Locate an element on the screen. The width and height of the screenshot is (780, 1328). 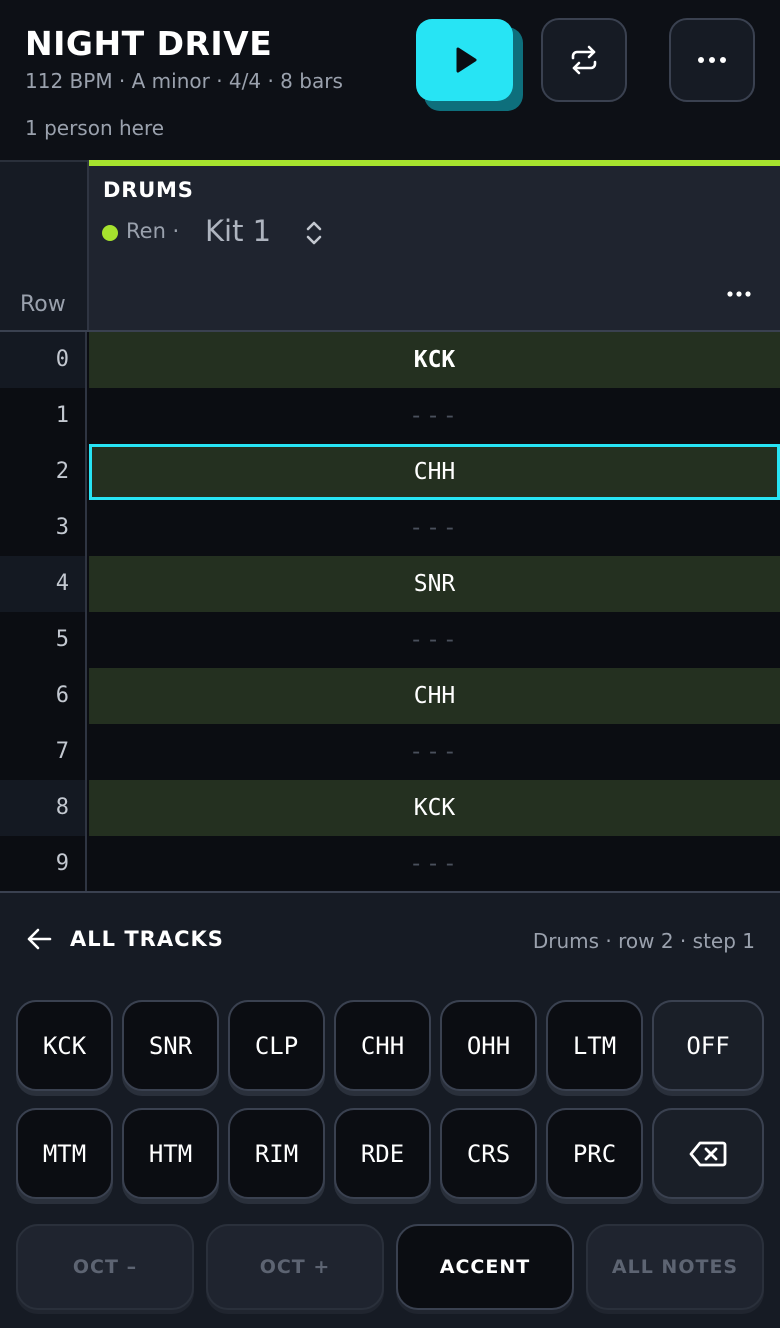
pad-label: LTM is located at coordinates (594, 1045).